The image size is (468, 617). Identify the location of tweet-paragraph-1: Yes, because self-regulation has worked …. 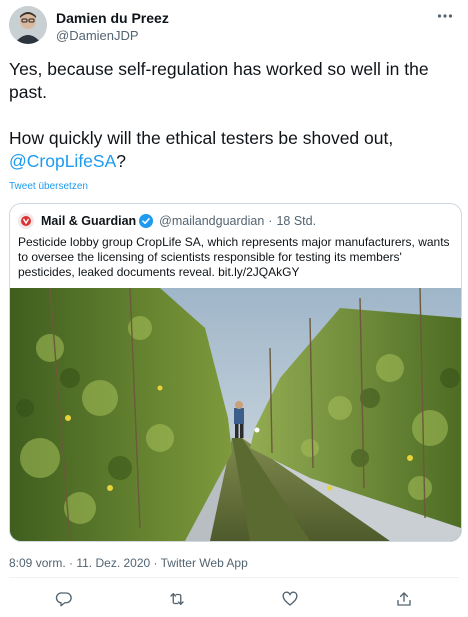
(219, 80).